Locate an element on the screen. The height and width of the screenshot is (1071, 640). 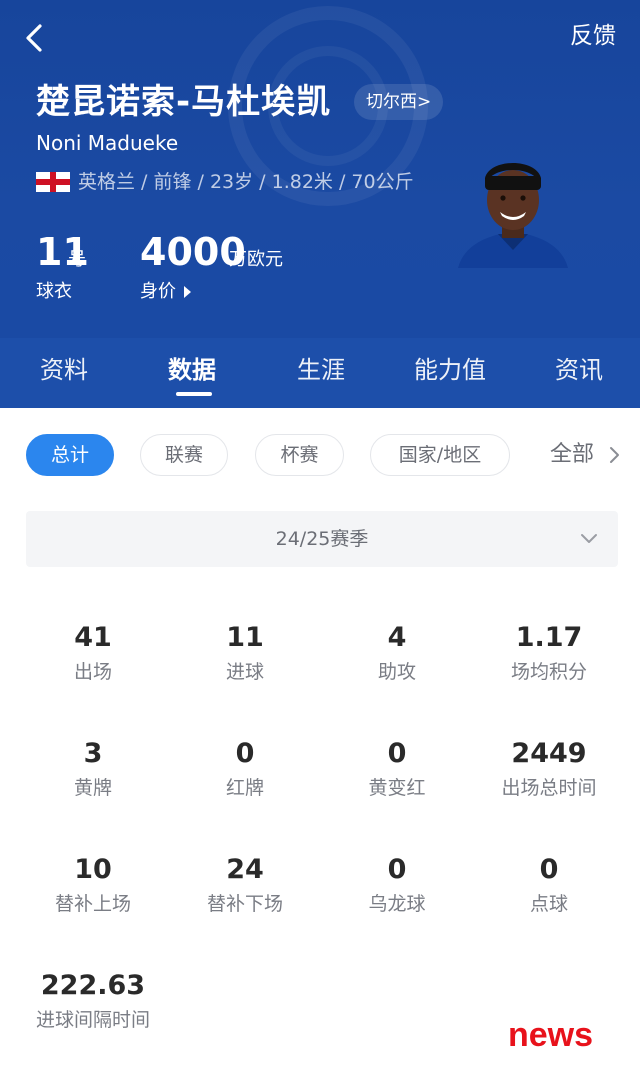
stat-value: 222.63 is located at coordinates (93, 985).